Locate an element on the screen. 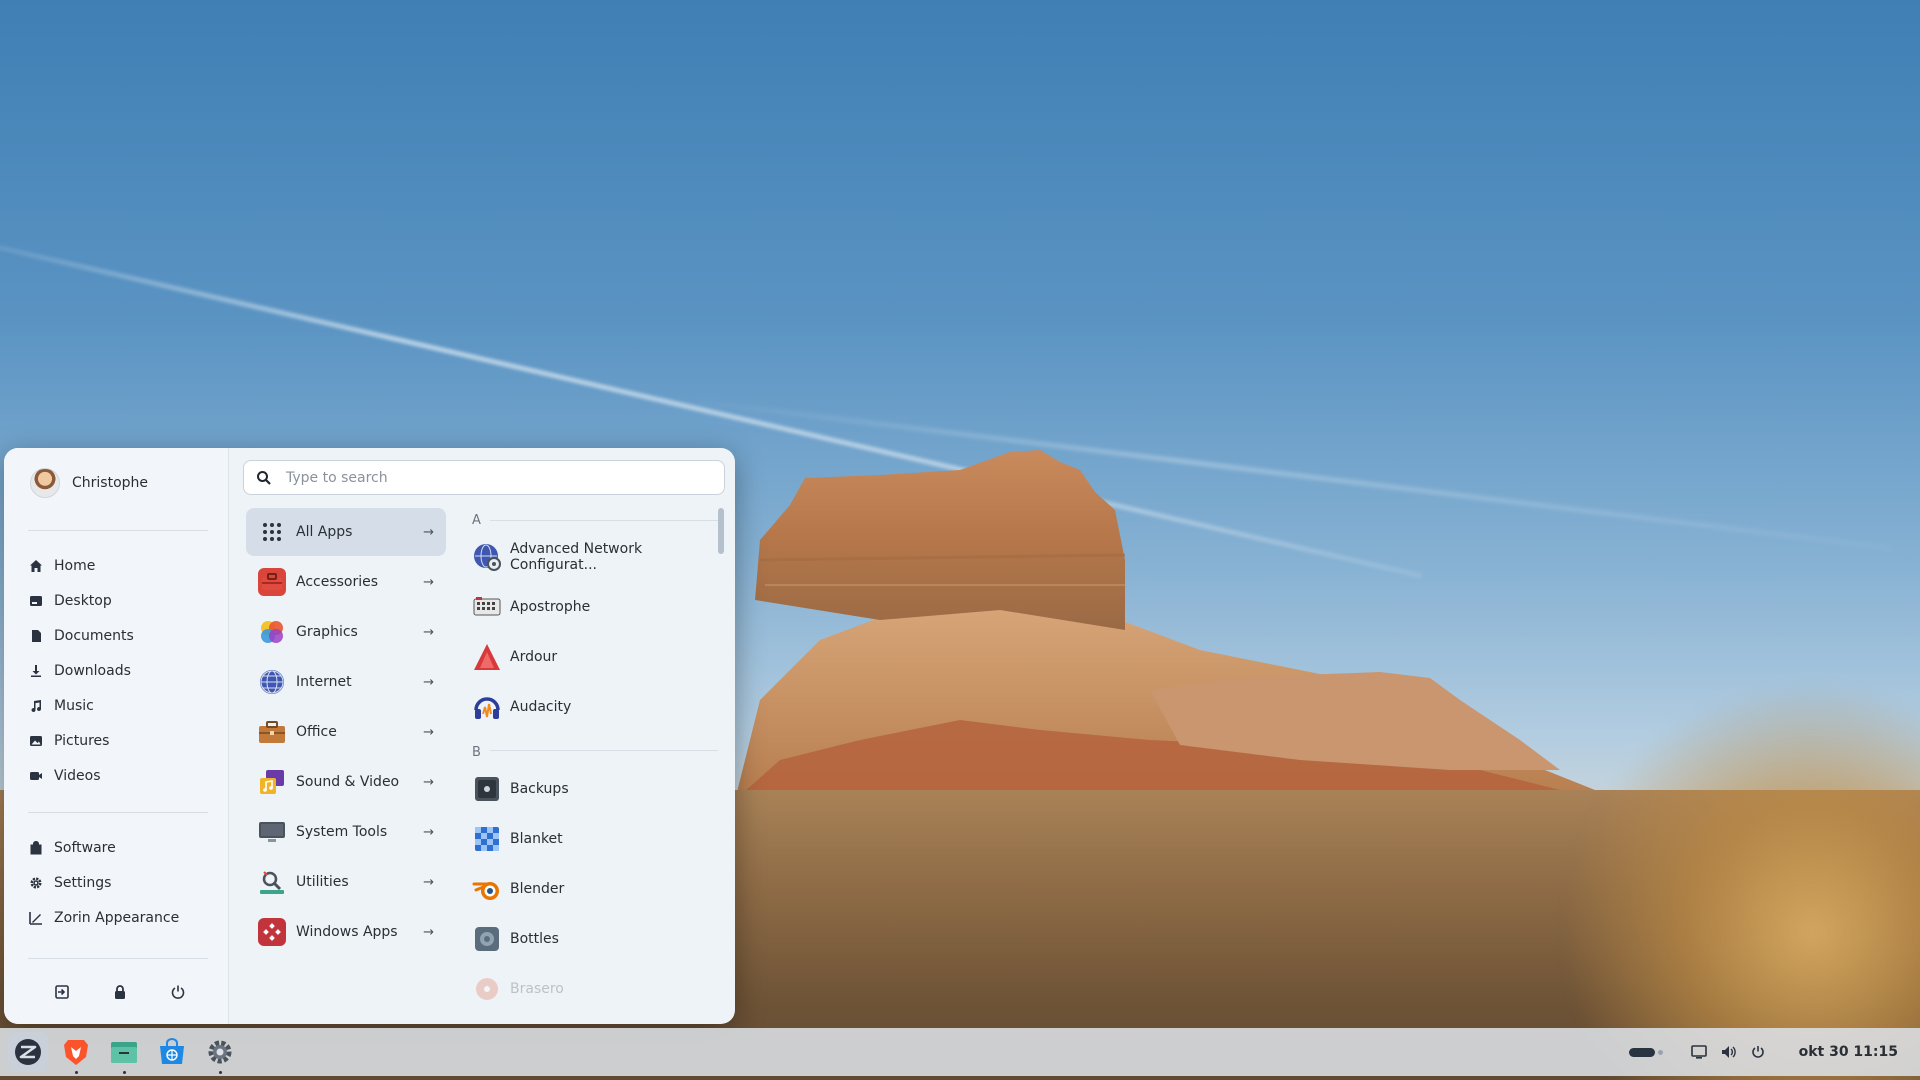  power-button is located at coordinates (178, 992).